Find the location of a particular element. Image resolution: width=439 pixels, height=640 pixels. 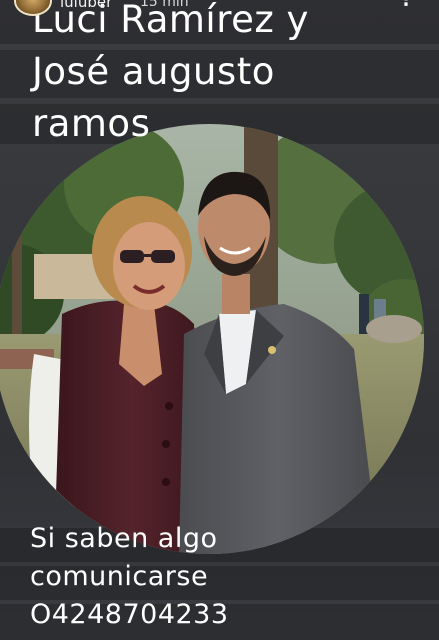

phone-number: O4248704233 is located at coordinates (129, 615).